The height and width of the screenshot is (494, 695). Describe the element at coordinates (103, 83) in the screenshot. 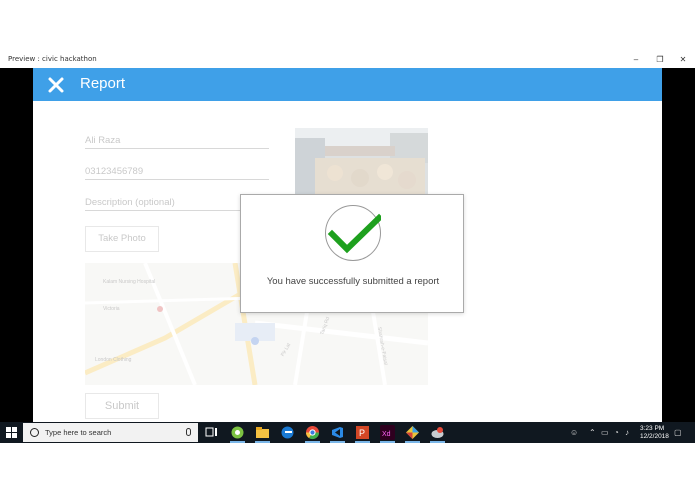

I see `page-title: Report` at that location.